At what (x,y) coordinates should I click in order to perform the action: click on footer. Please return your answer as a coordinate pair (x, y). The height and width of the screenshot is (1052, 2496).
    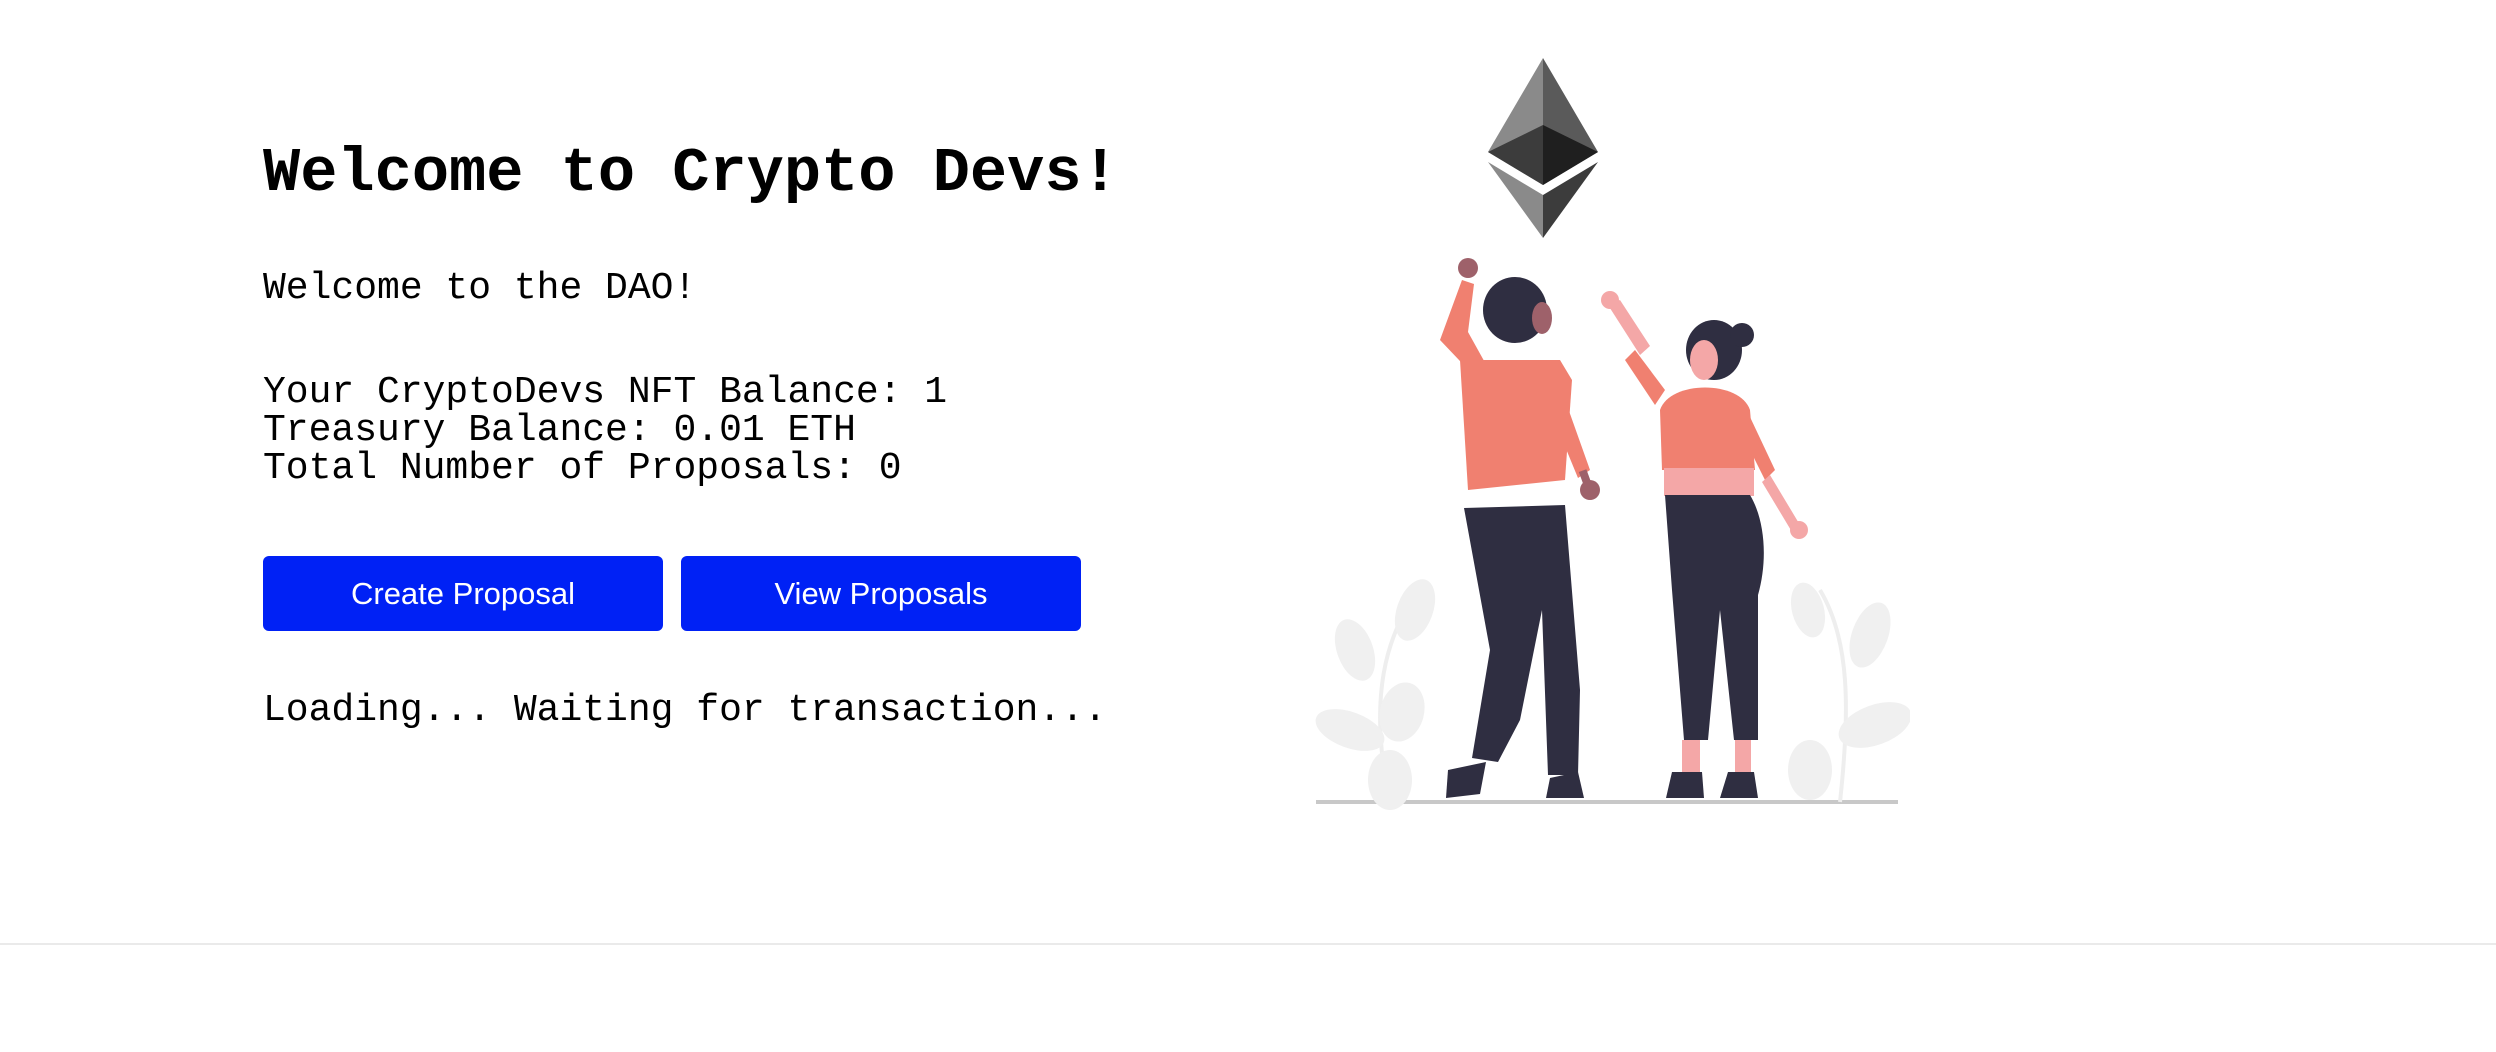
    Looking at the image, I should click on (1248, 997).